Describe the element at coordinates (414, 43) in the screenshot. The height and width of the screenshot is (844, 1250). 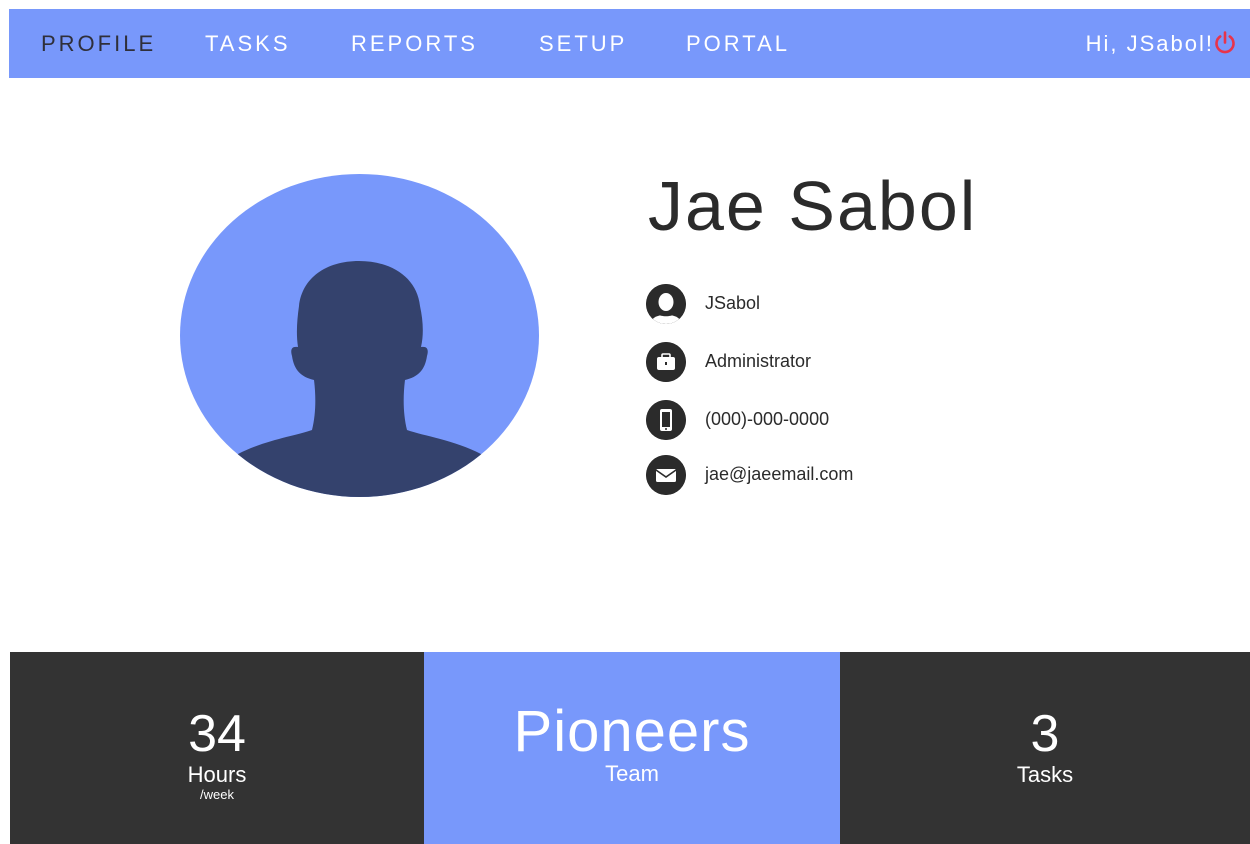
I see `nav-item-reports: REPORTS` at that location.